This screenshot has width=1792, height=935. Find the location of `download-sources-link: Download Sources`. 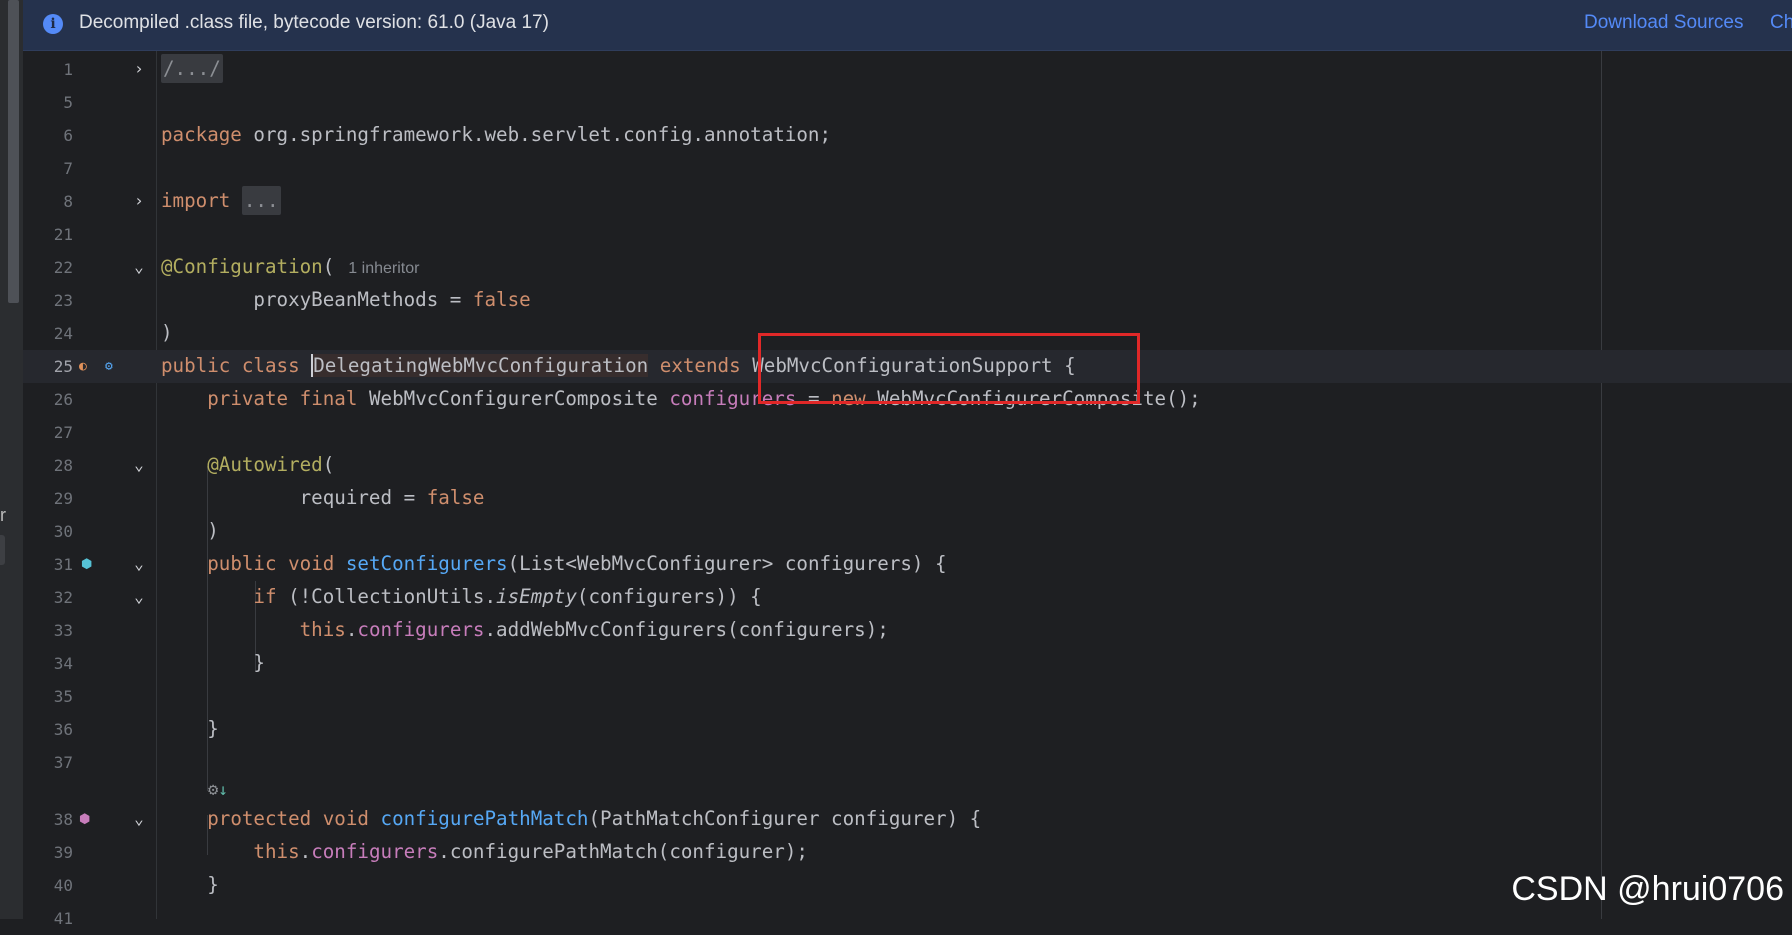

download-sources-link: Download Sources is located at coordinates (1663, 23).